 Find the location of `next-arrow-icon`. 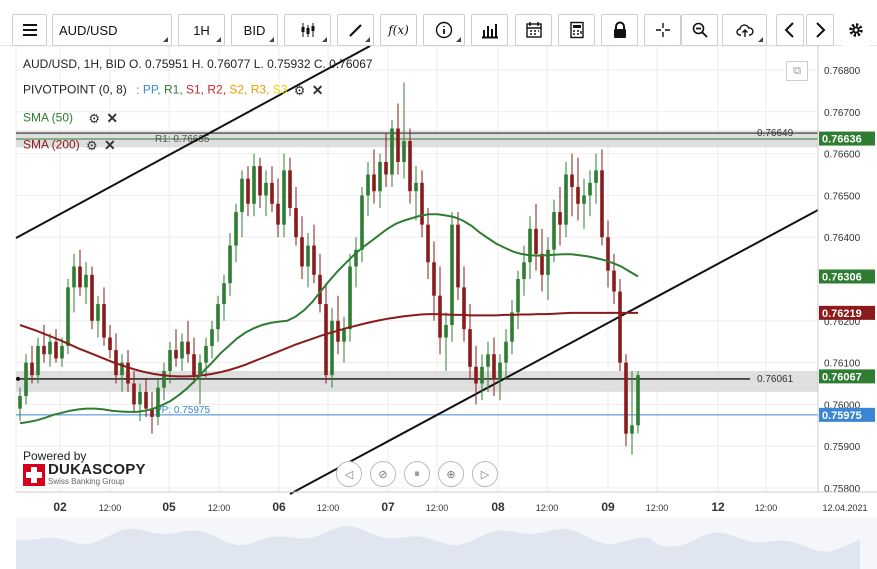

next-arrow-icon is located at coordinates (821, 30).